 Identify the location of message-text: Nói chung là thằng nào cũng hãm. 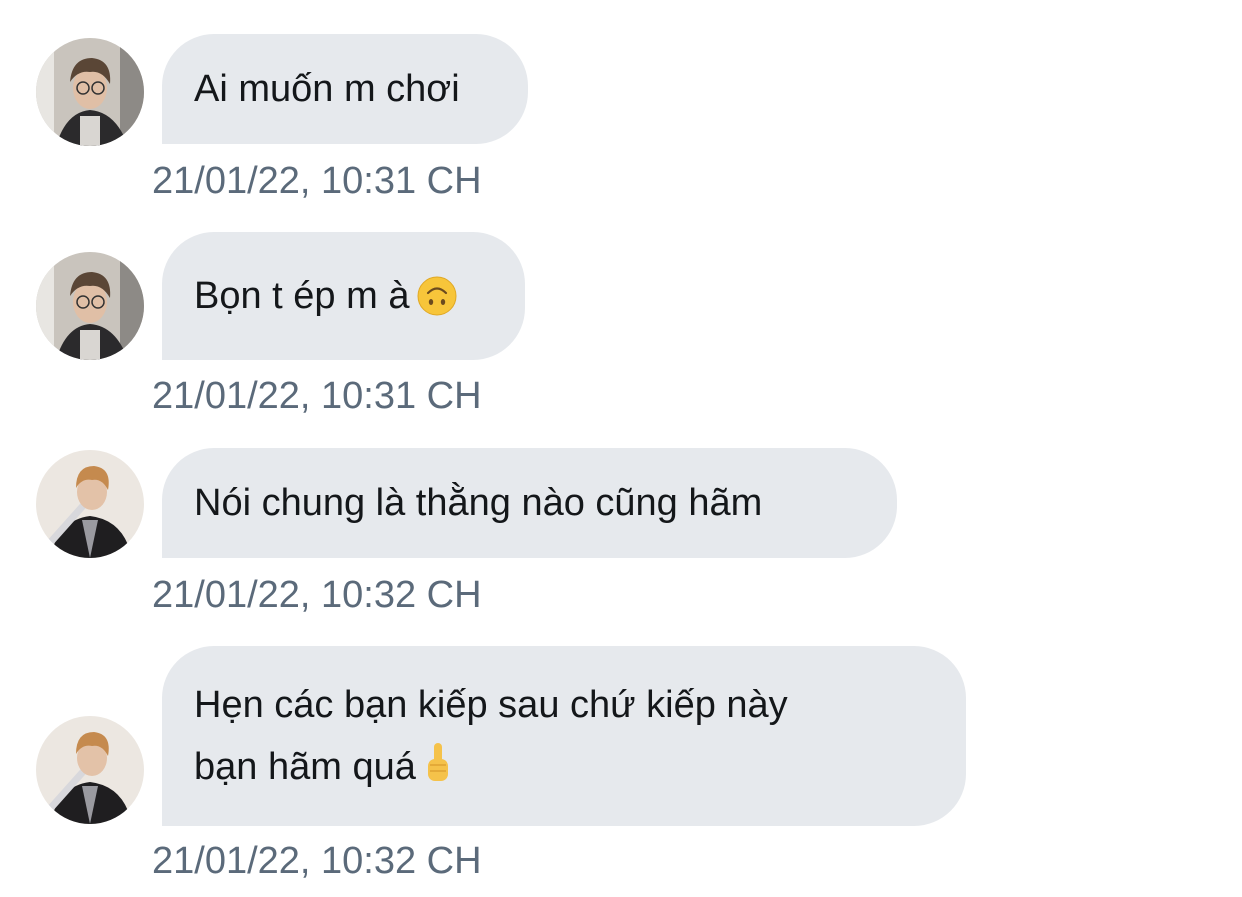
(478, 503).